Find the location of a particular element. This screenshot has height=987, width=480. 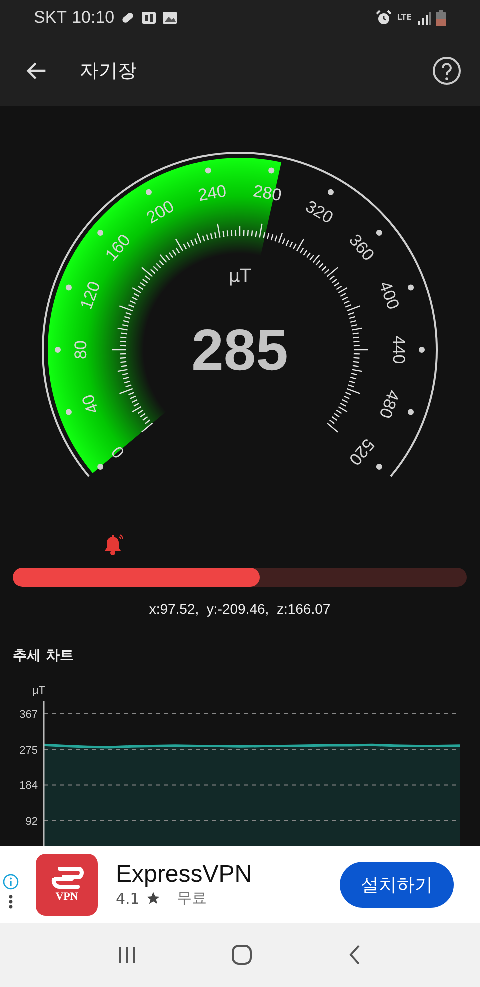

gauge-label: 120 is located at coordinates (90, 295).